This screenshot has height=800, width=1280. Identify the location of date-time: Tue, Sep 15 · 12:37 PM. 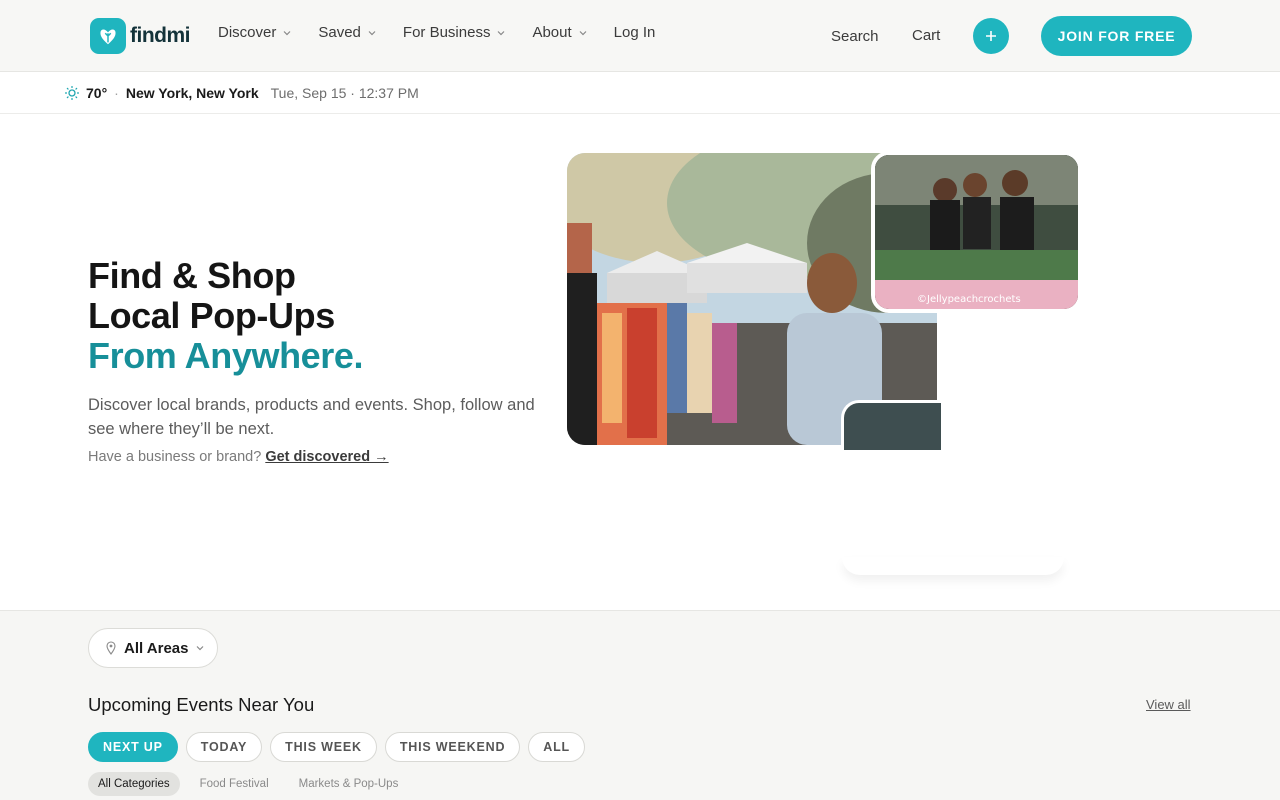
(344, 93).